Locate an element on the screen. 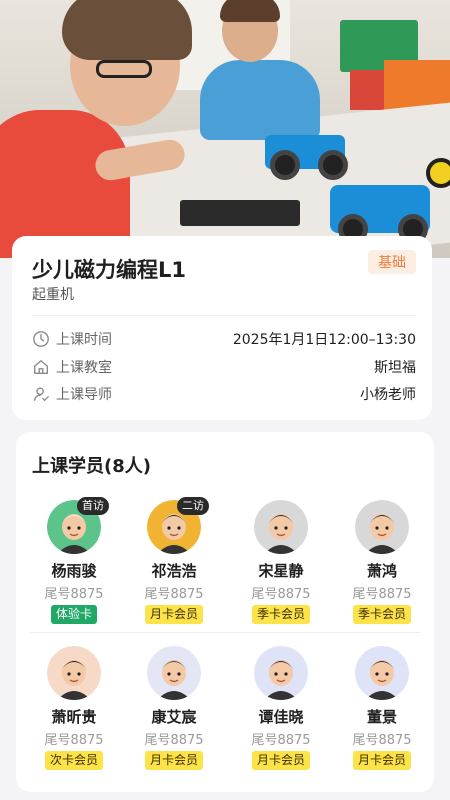 The height and width of the screenshot is (800, 450). student-name: 董景 is located at coordinates (381, 717).